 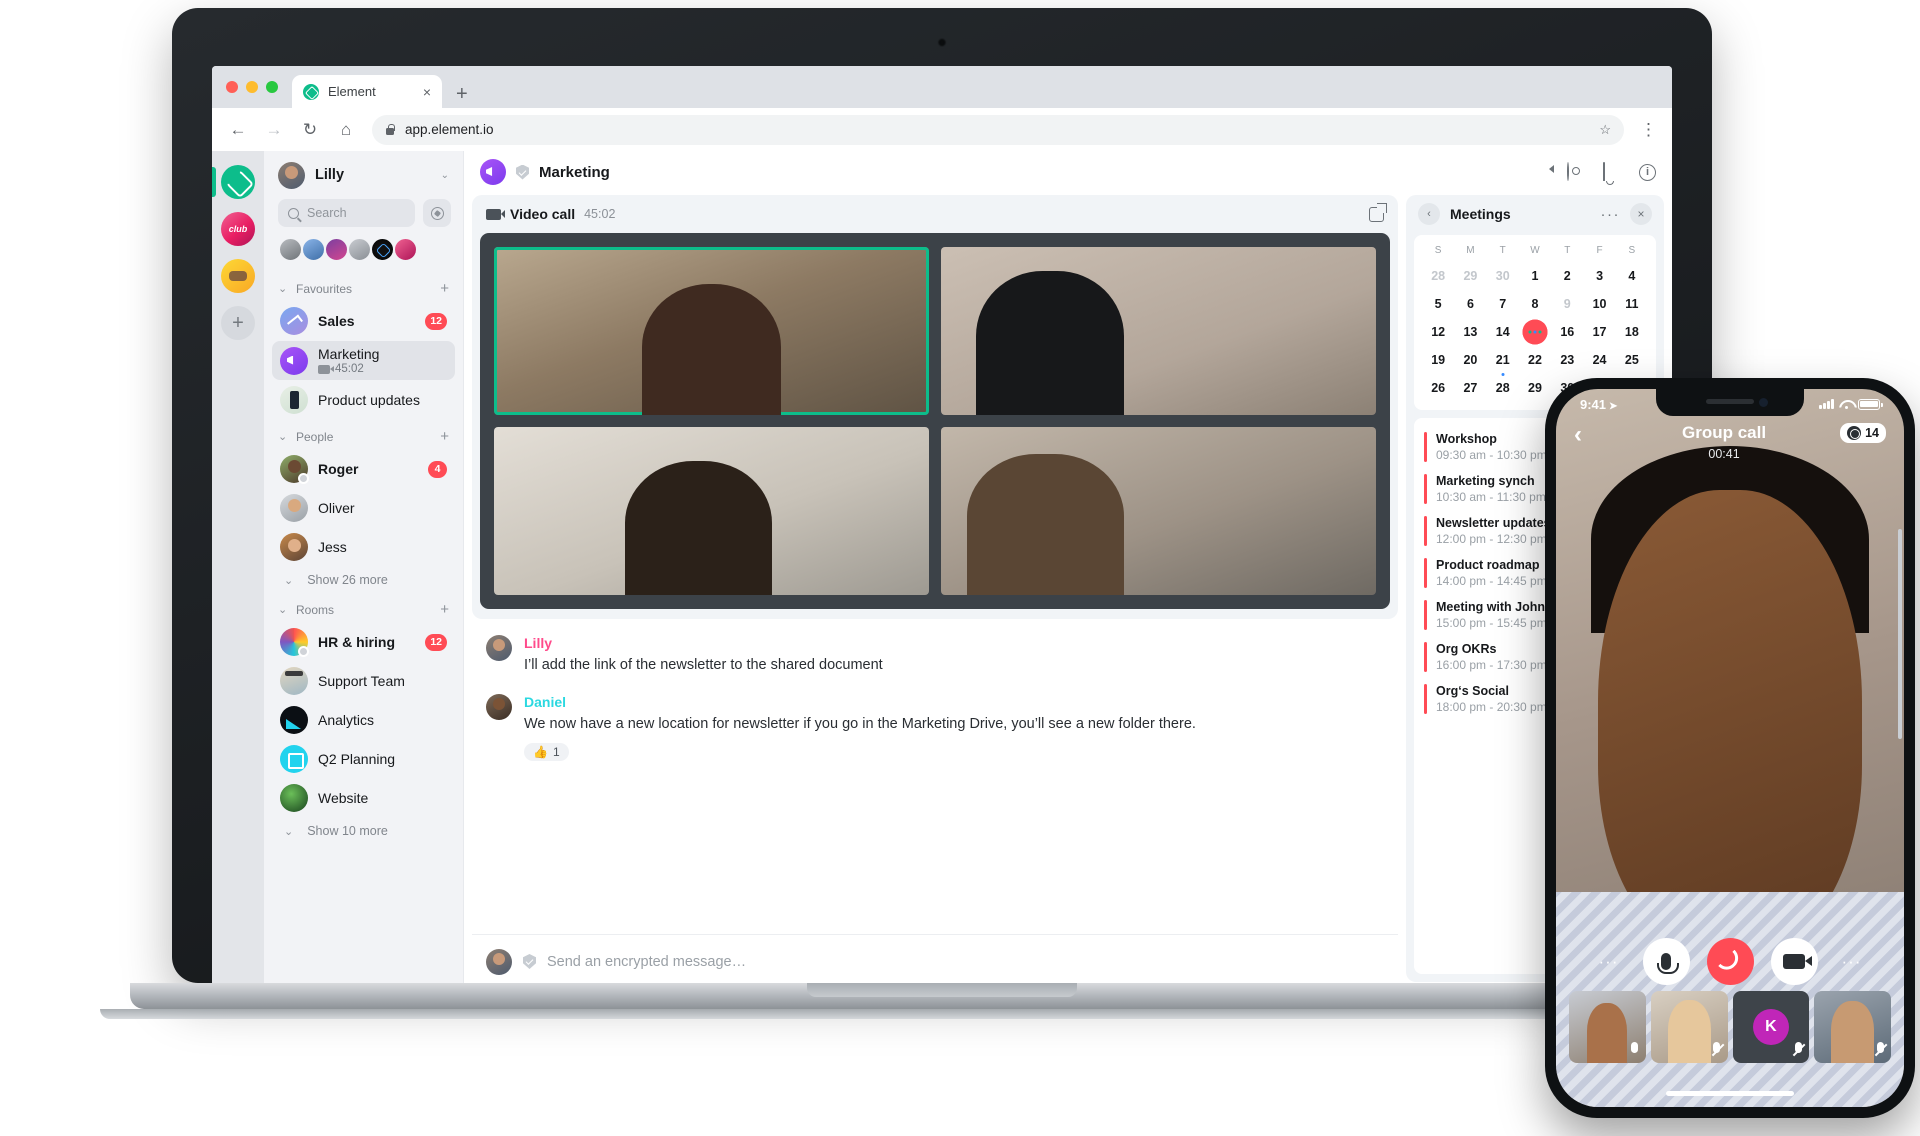 What do you see at coordinates (1567, 332) in the screenshot?
I see `calendar-day: 16` at bounding box center [1567, 332].